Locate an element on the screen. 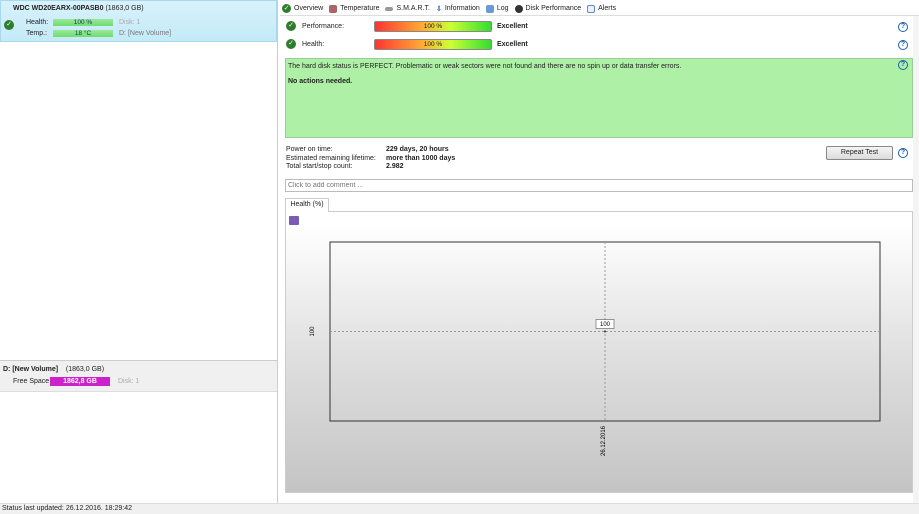  tab-alerts: Alerts is located at coordinates (602, 8).